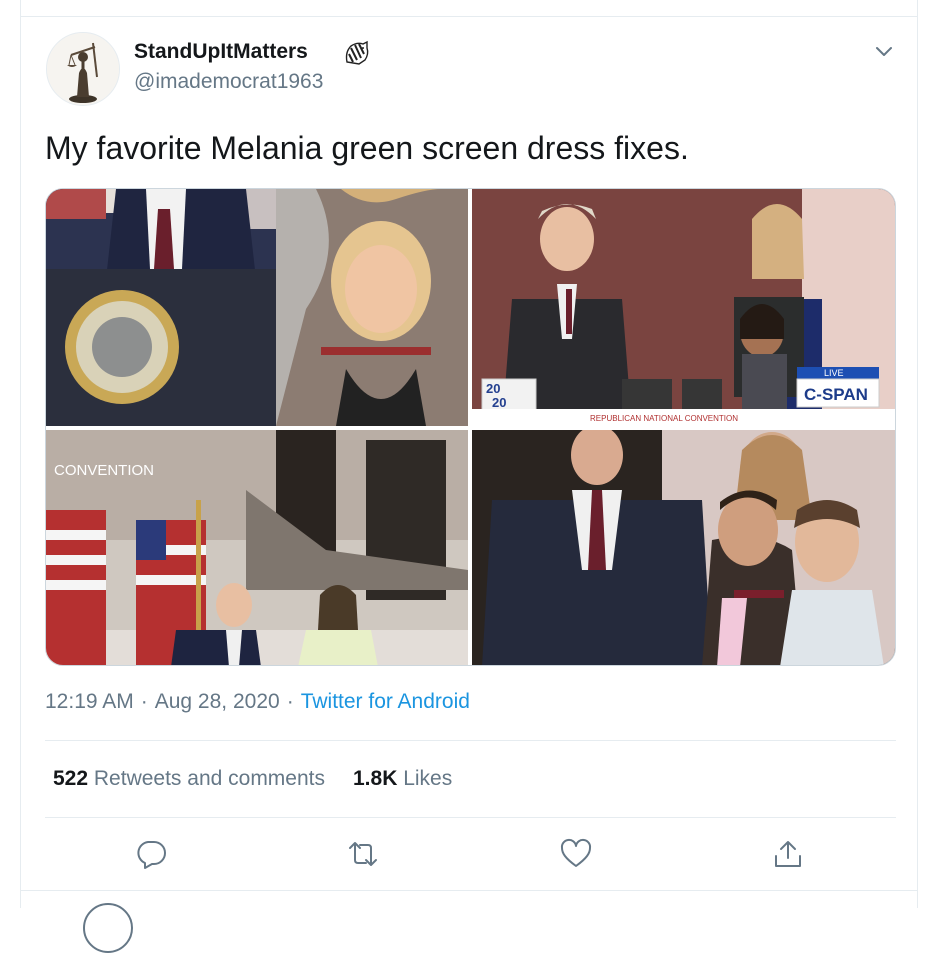 This screenshot has height=953, width=938. I want to click on like-button, so click(576, 854).